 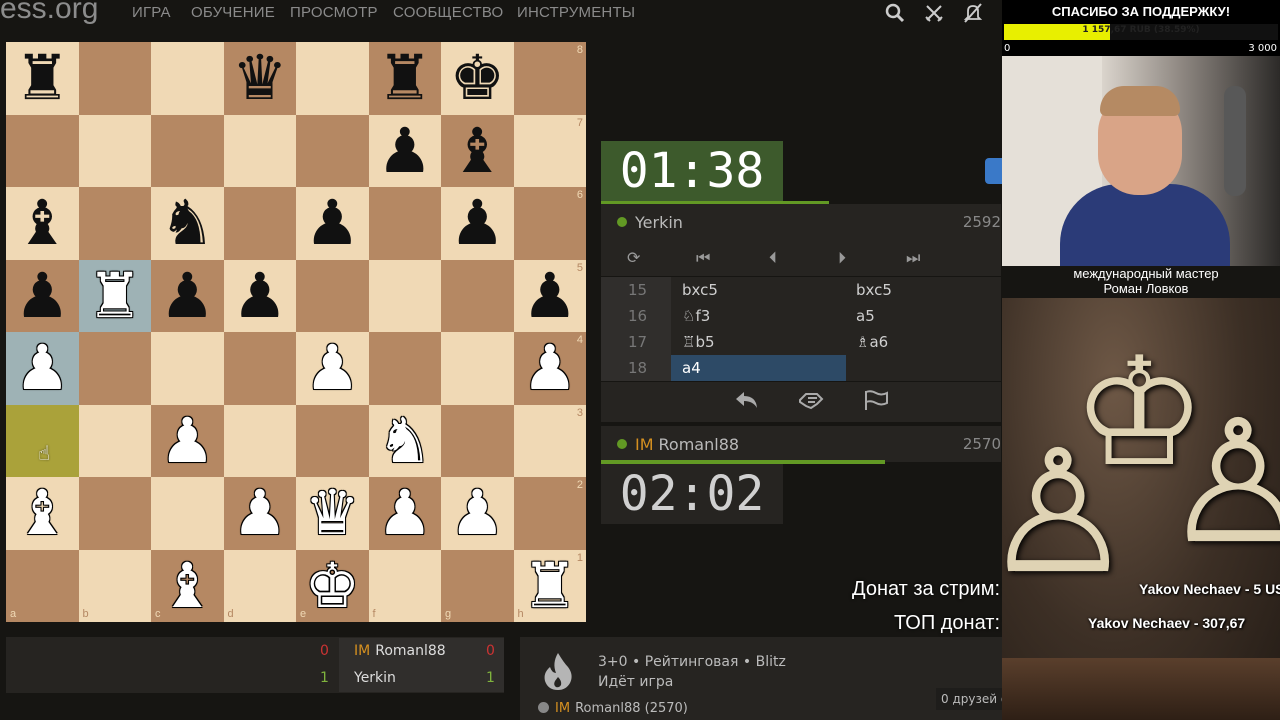 What do you see at coordinates (332, 585) in the screenshot?
I see `square-e1: e ♚` at bounding box center [332, 585].